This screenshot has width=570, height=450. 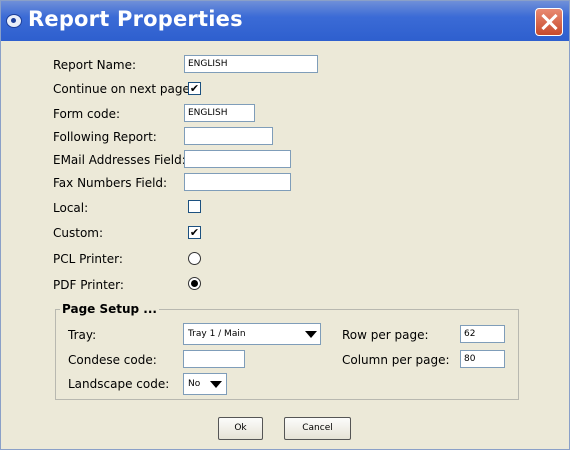 I want to click on column-per-page-field: 80, so click(x=482, y=359).